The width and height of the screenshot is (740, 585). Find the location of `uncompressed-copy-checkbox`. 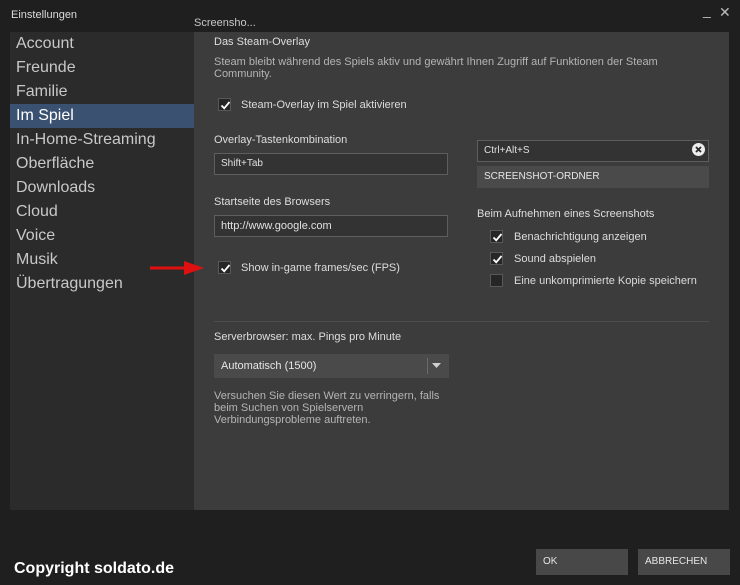

uncompressed-copy-checkbox is located at coordinates (496, 280).